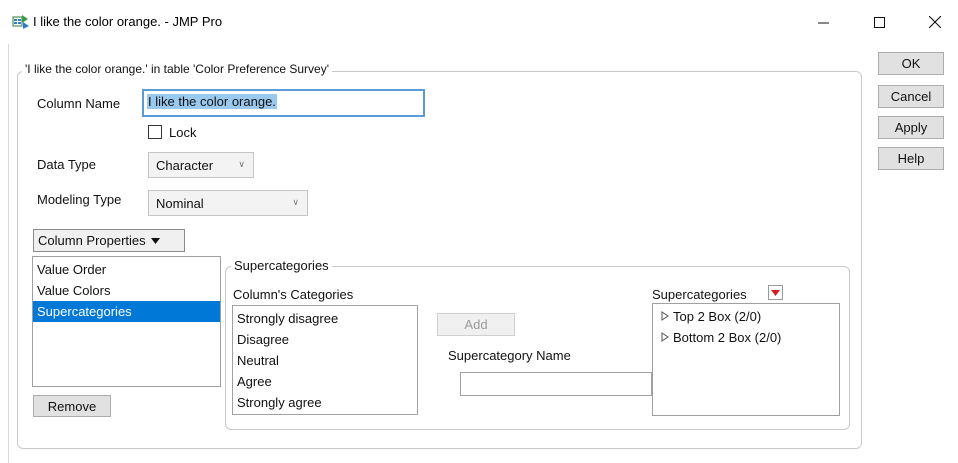  Describe the element at coordinates (72, 406) in the screenshot. I see `remove-button: Remove` at that location.